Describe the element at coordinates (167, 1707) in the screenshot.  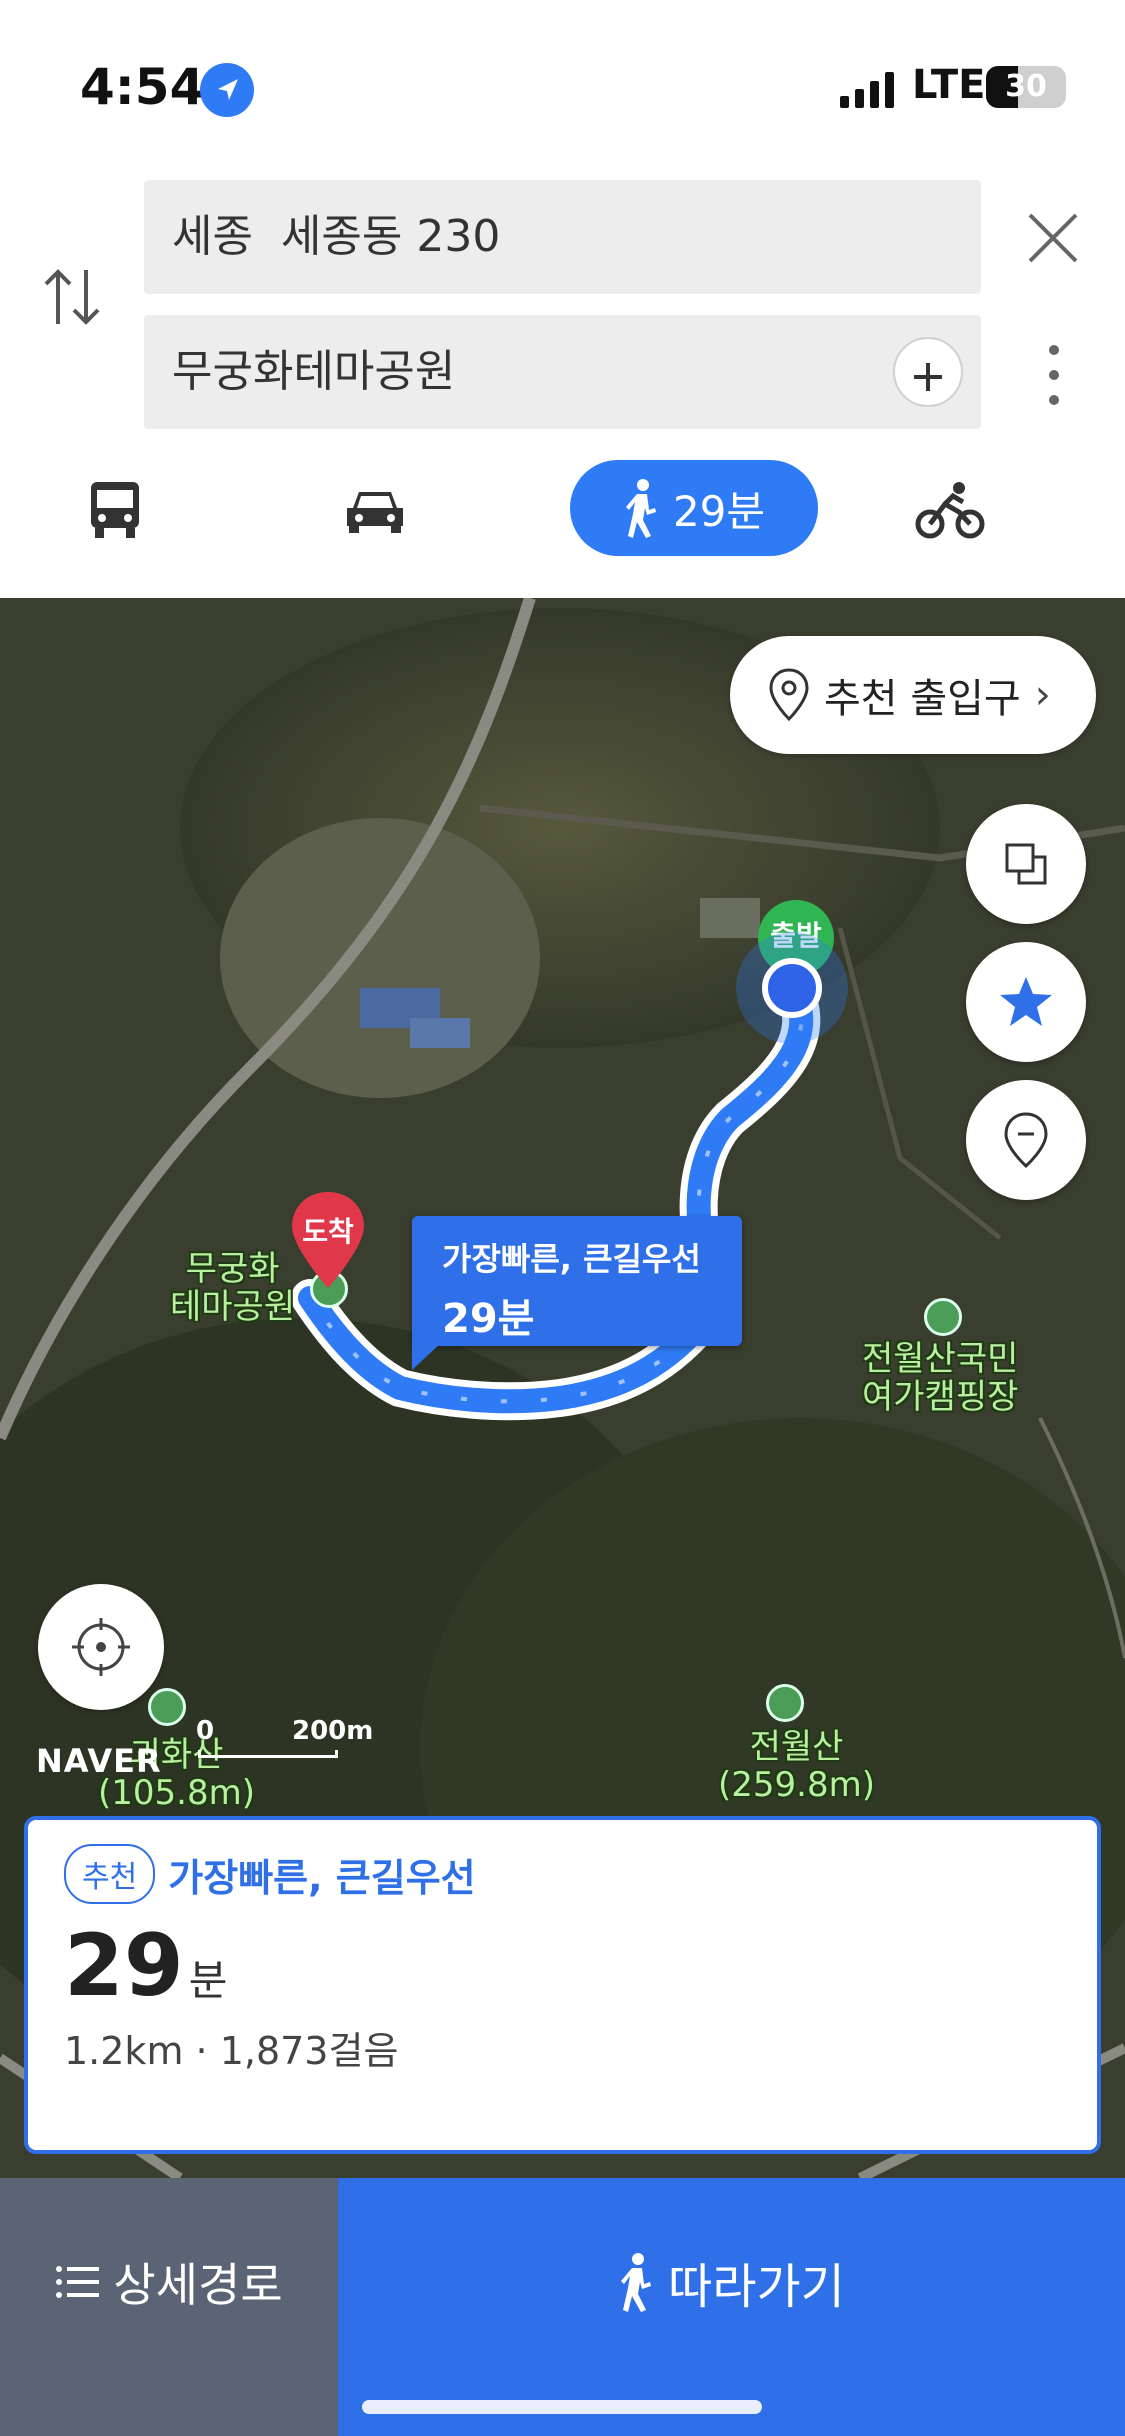
I see `hill-poi-icon` at that location.